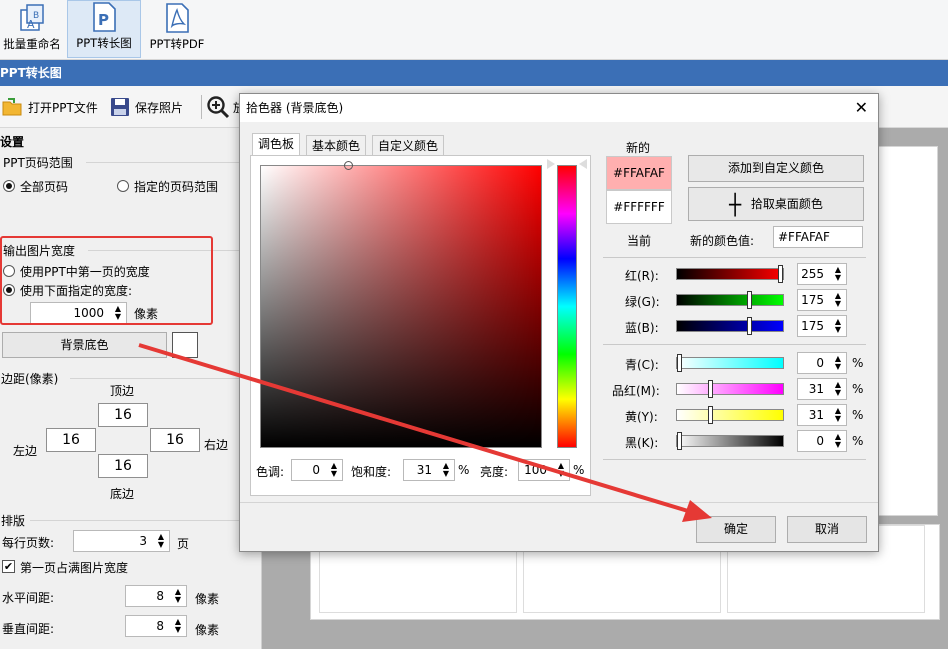 Image resolution: width=948 pixels, height=649 pixels. Describe the element at coordinates (697, 511) in the screenshot. I see `annotation-arrow-head-icon` at that location.